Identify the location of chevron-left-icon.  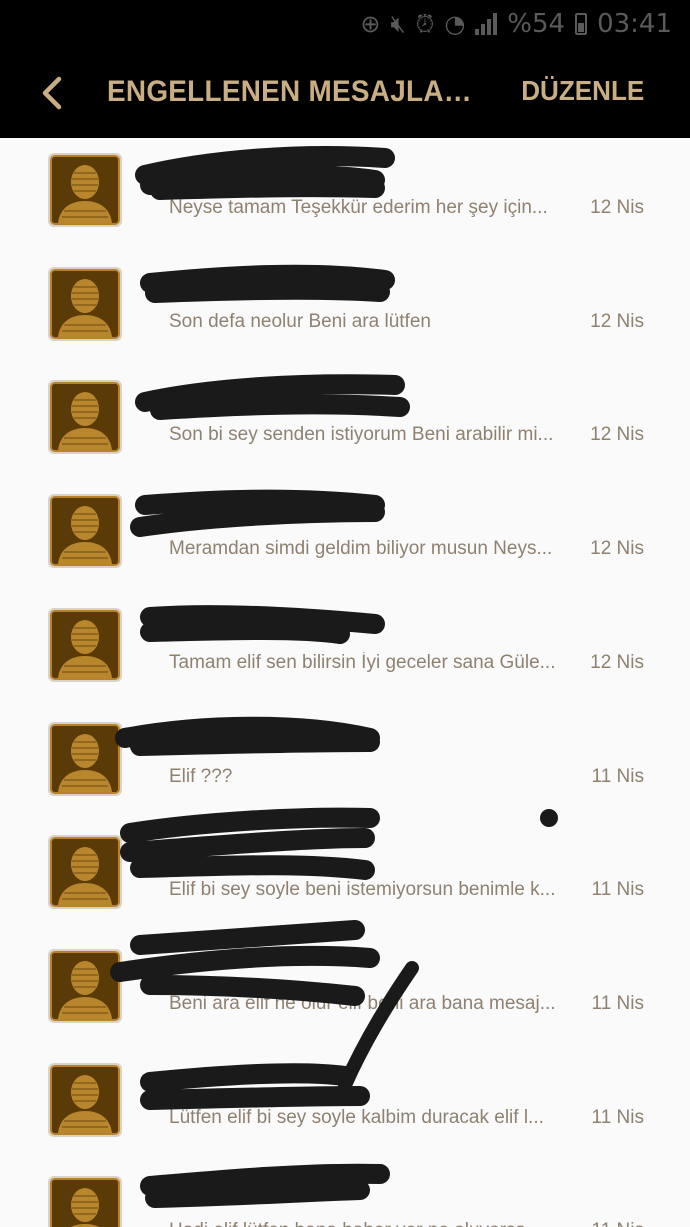
(52, 93).